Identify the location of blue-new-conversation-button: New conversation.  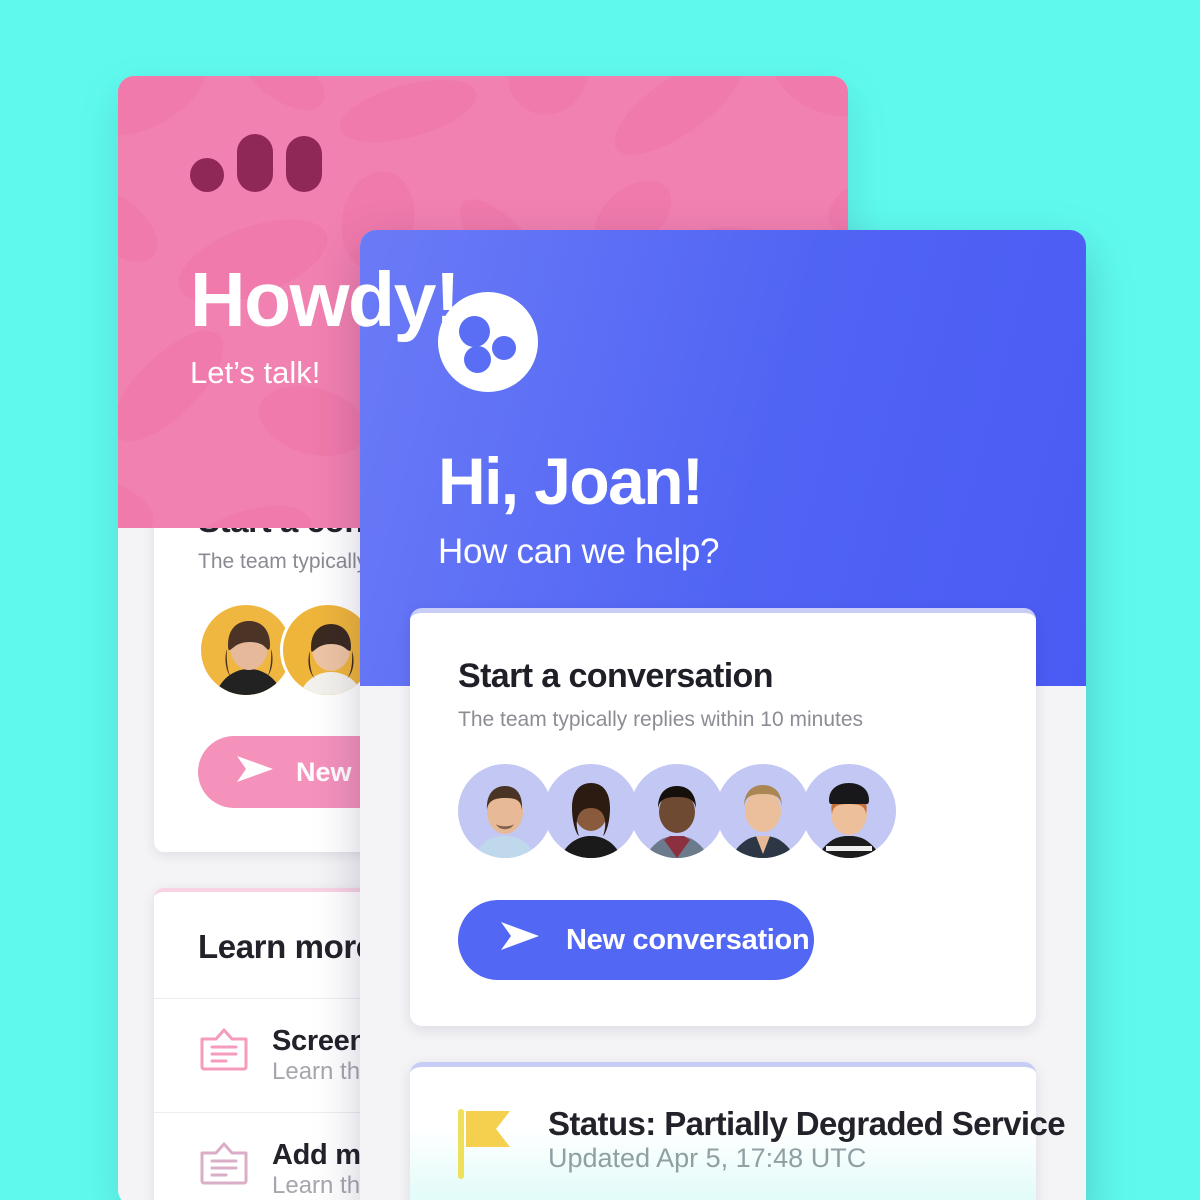
(636, 940).